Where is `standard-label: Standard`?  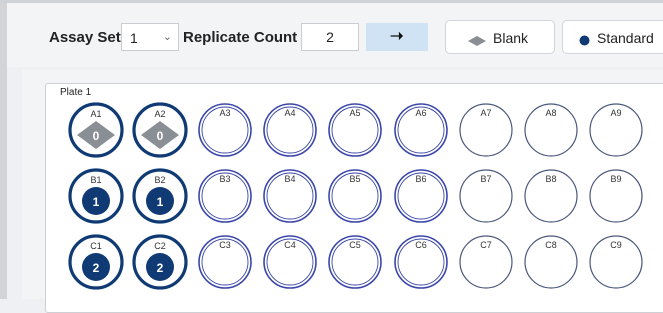
standard-label: Standard is located at coordinates (625, 38).